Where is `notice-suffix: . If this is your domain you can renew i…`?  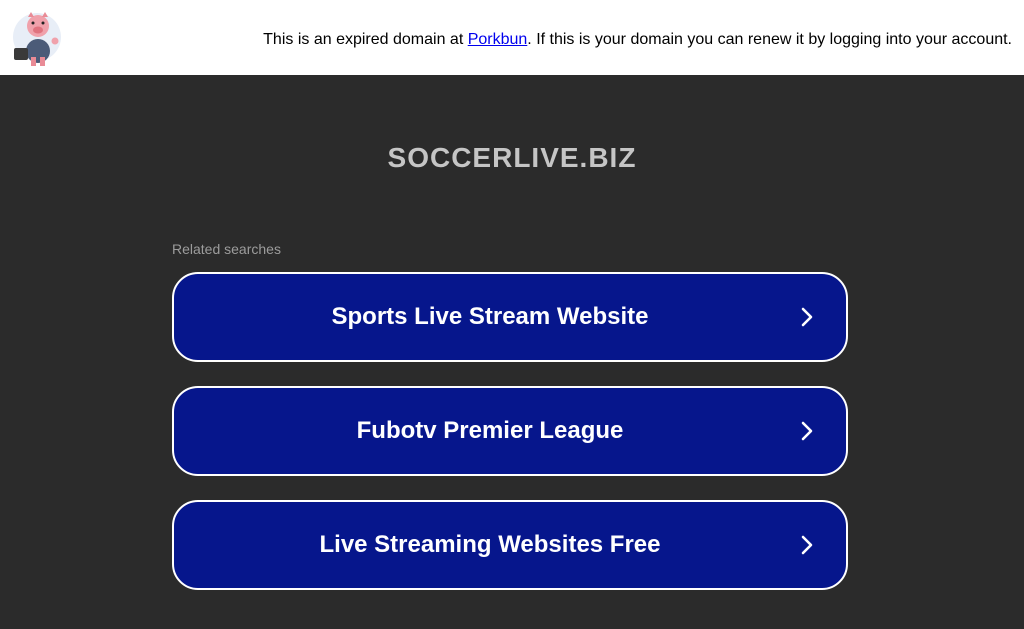
notice-suffix: . If this is your domain you can renew i… is located at coordinates (769, 39).